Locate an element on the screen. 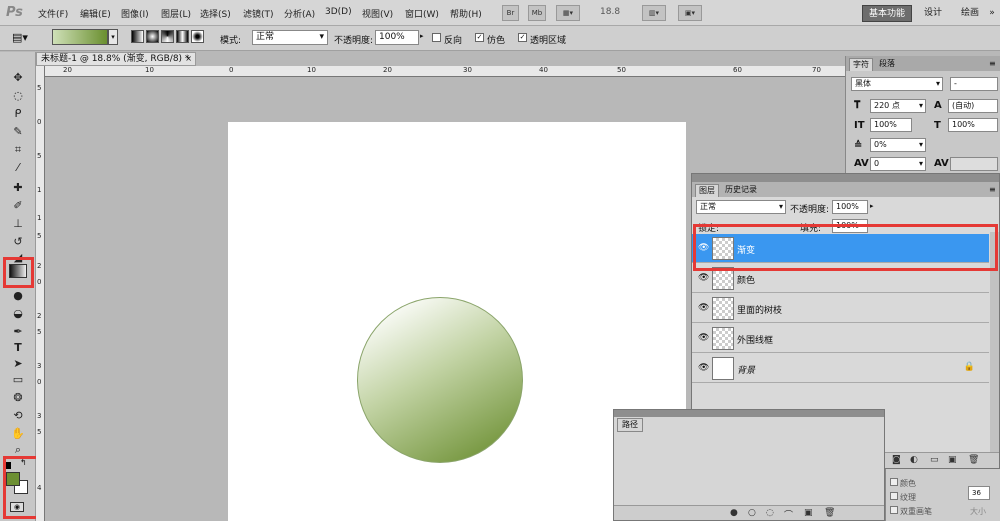 This screenshot has height=521, width=1000. angle-gradient-icon is located at coordinates (167, 36).